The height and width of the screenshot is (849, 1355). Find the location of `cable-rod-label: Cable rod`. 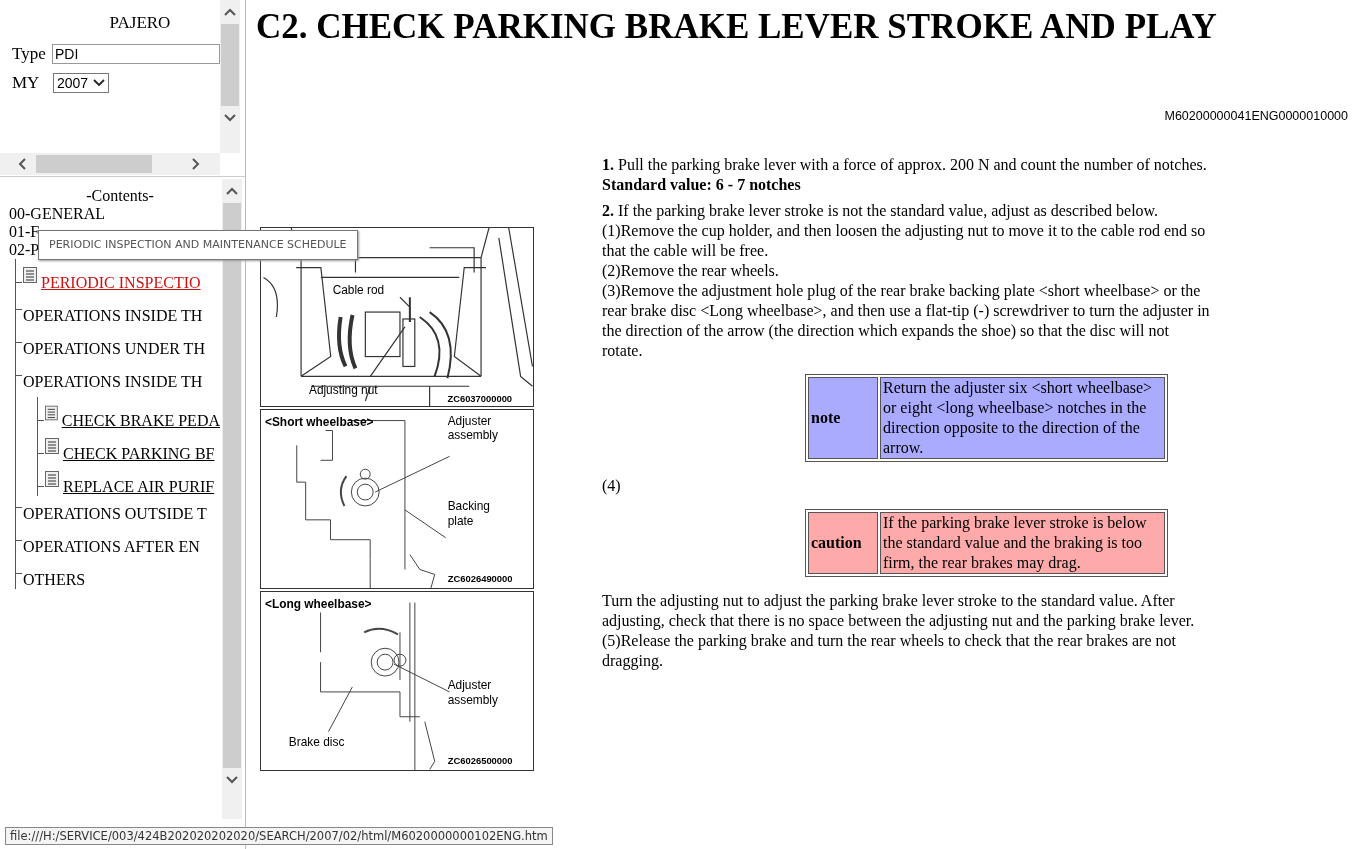

cable-rod-label: Cable rod is located at coordinates (358, 290).